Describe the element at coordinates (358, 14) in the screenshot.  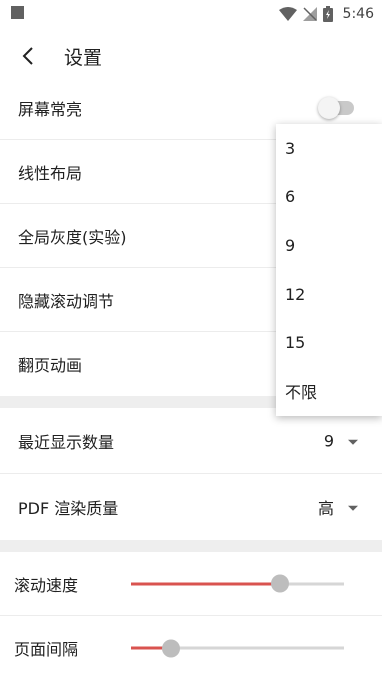
I see `status-time: 5:46` at that location.